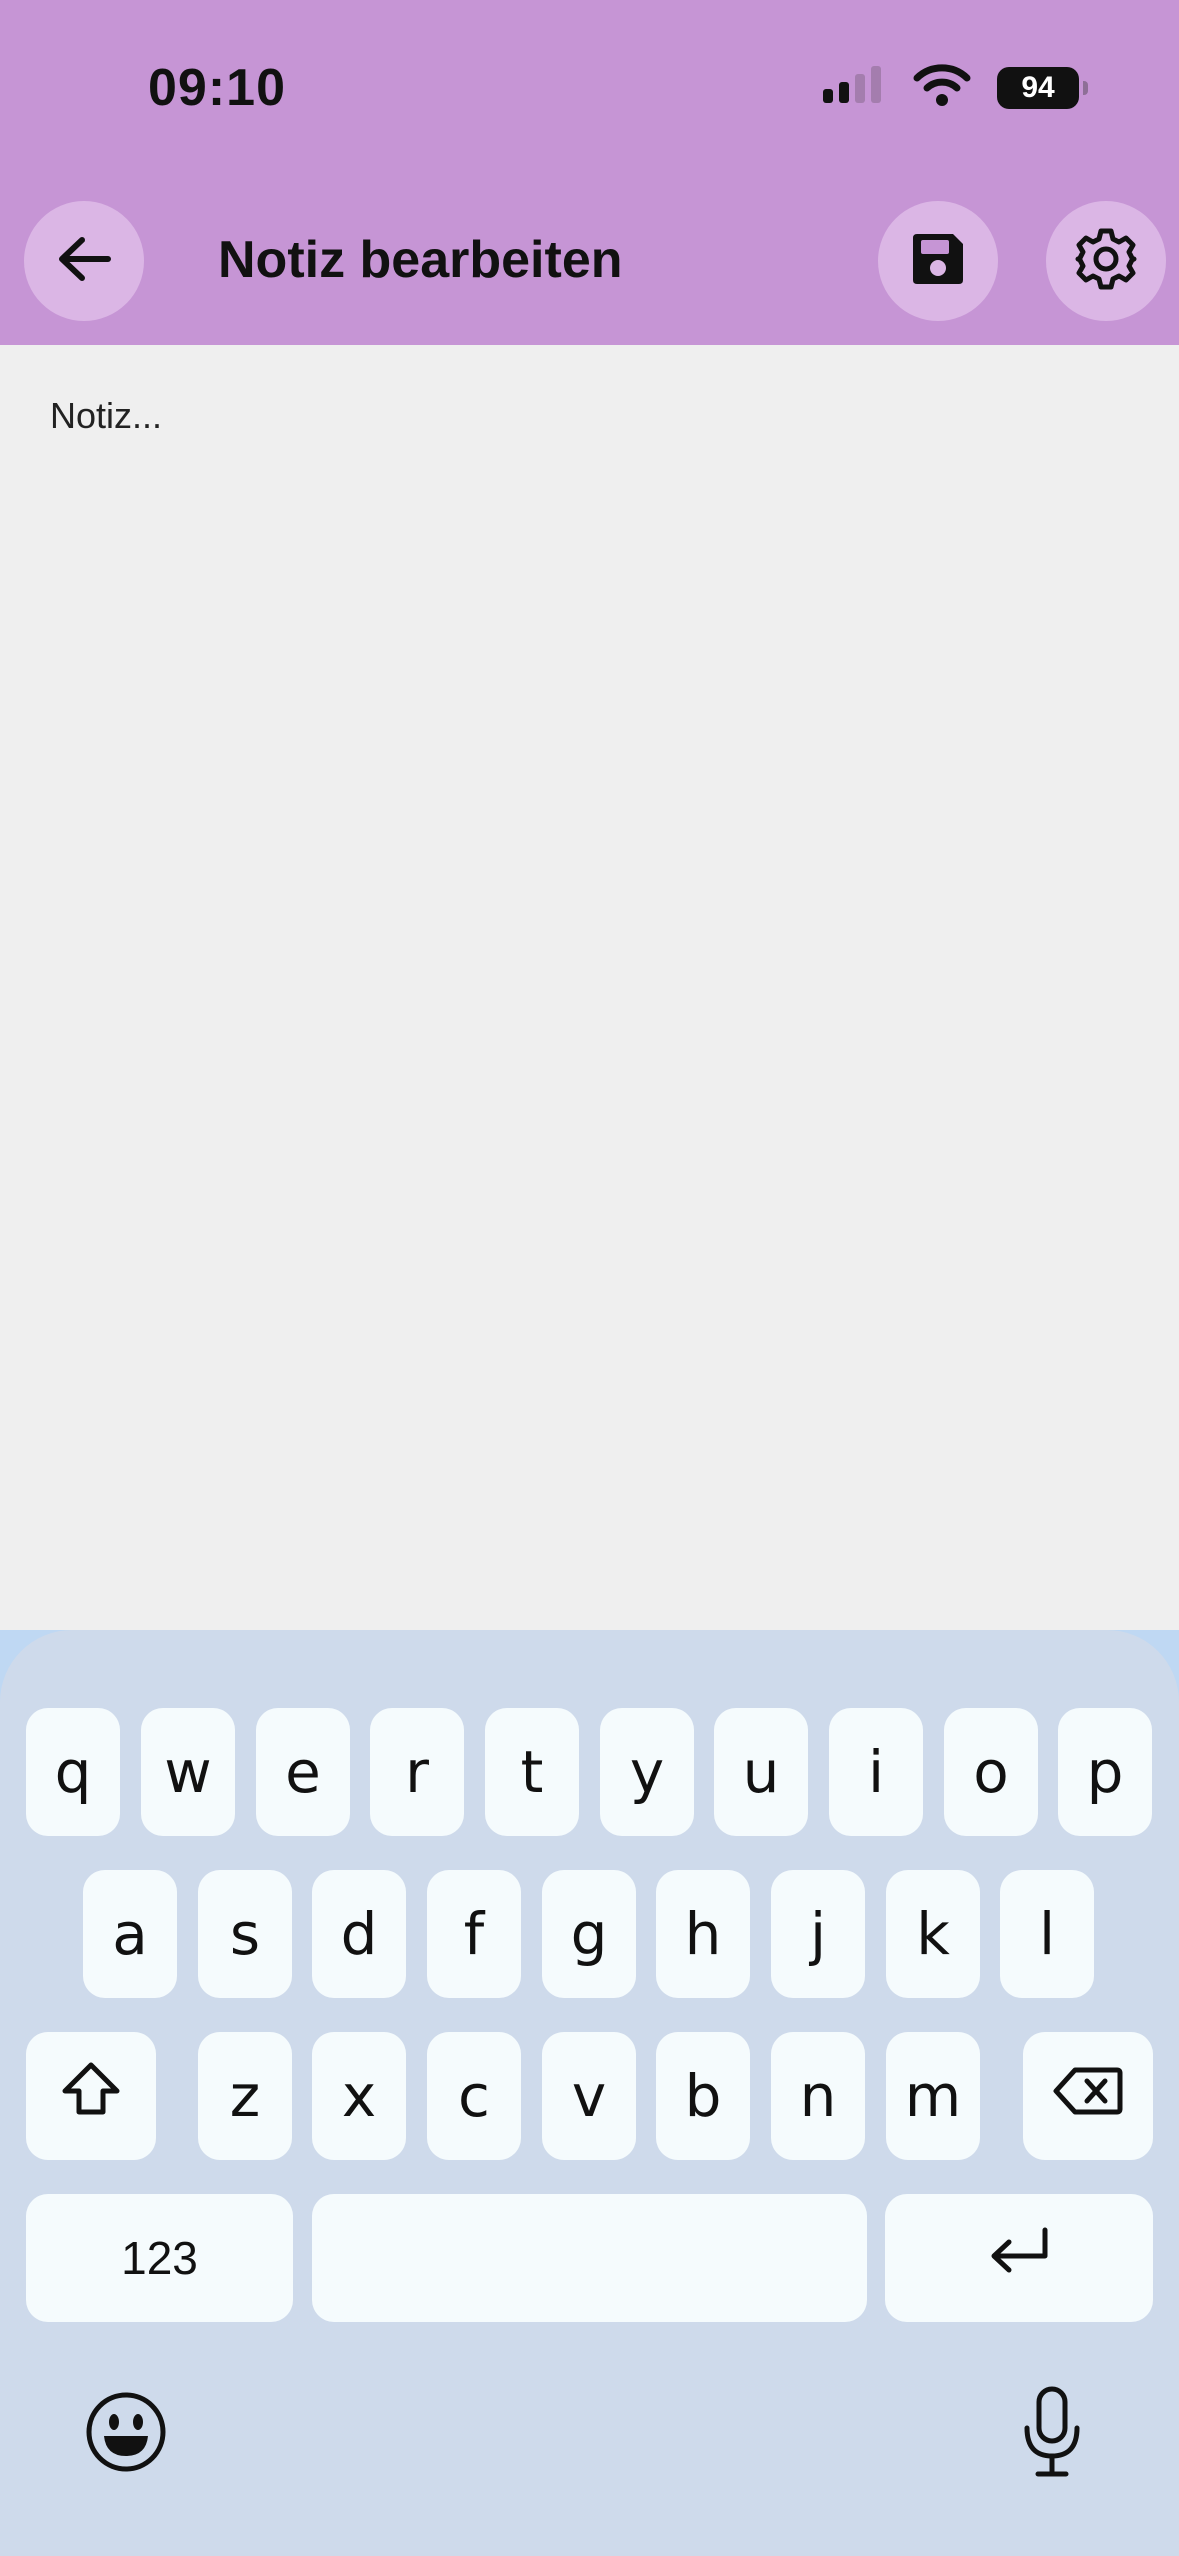 This screenshot has width=1179, height=2556. What do you see at coordinates (532, 1772) in the screenshot?
I see `key-t: t` at bounding box center [532, 1772].